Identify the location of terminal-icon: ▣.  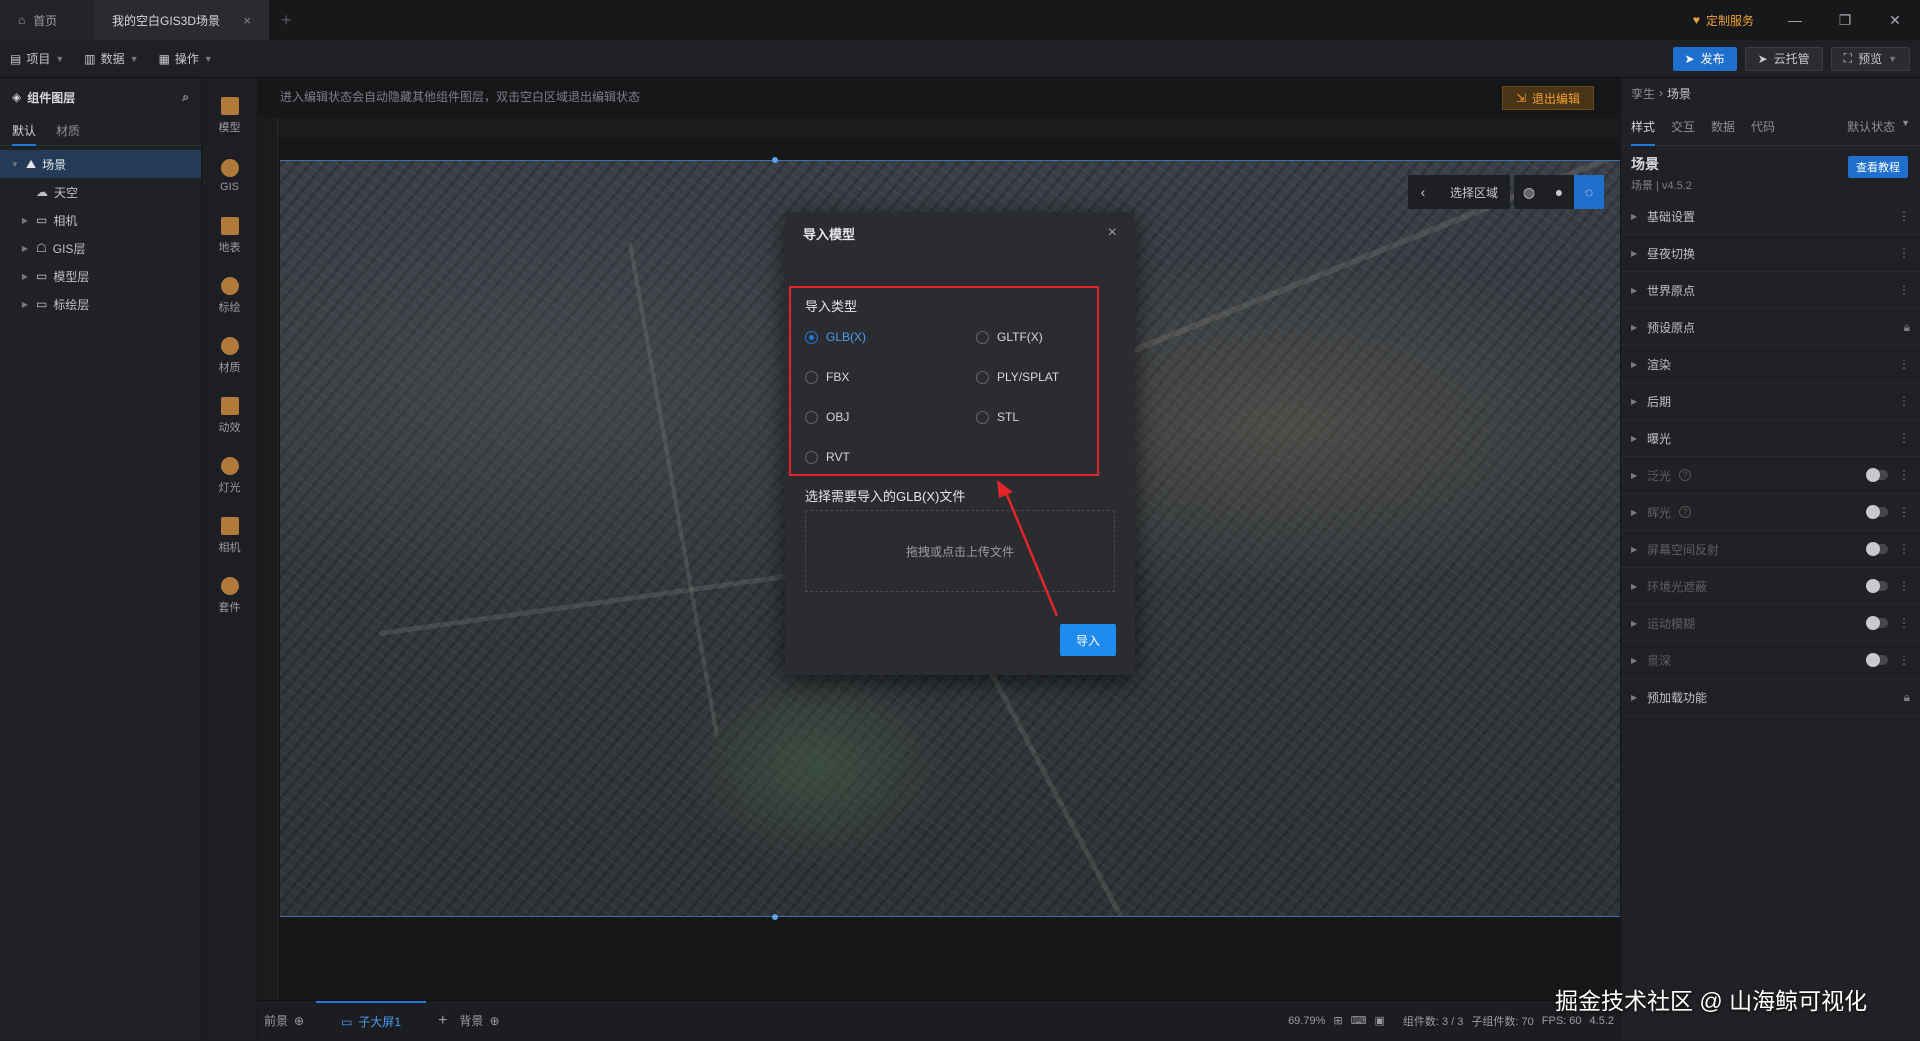
(1379, 1020).